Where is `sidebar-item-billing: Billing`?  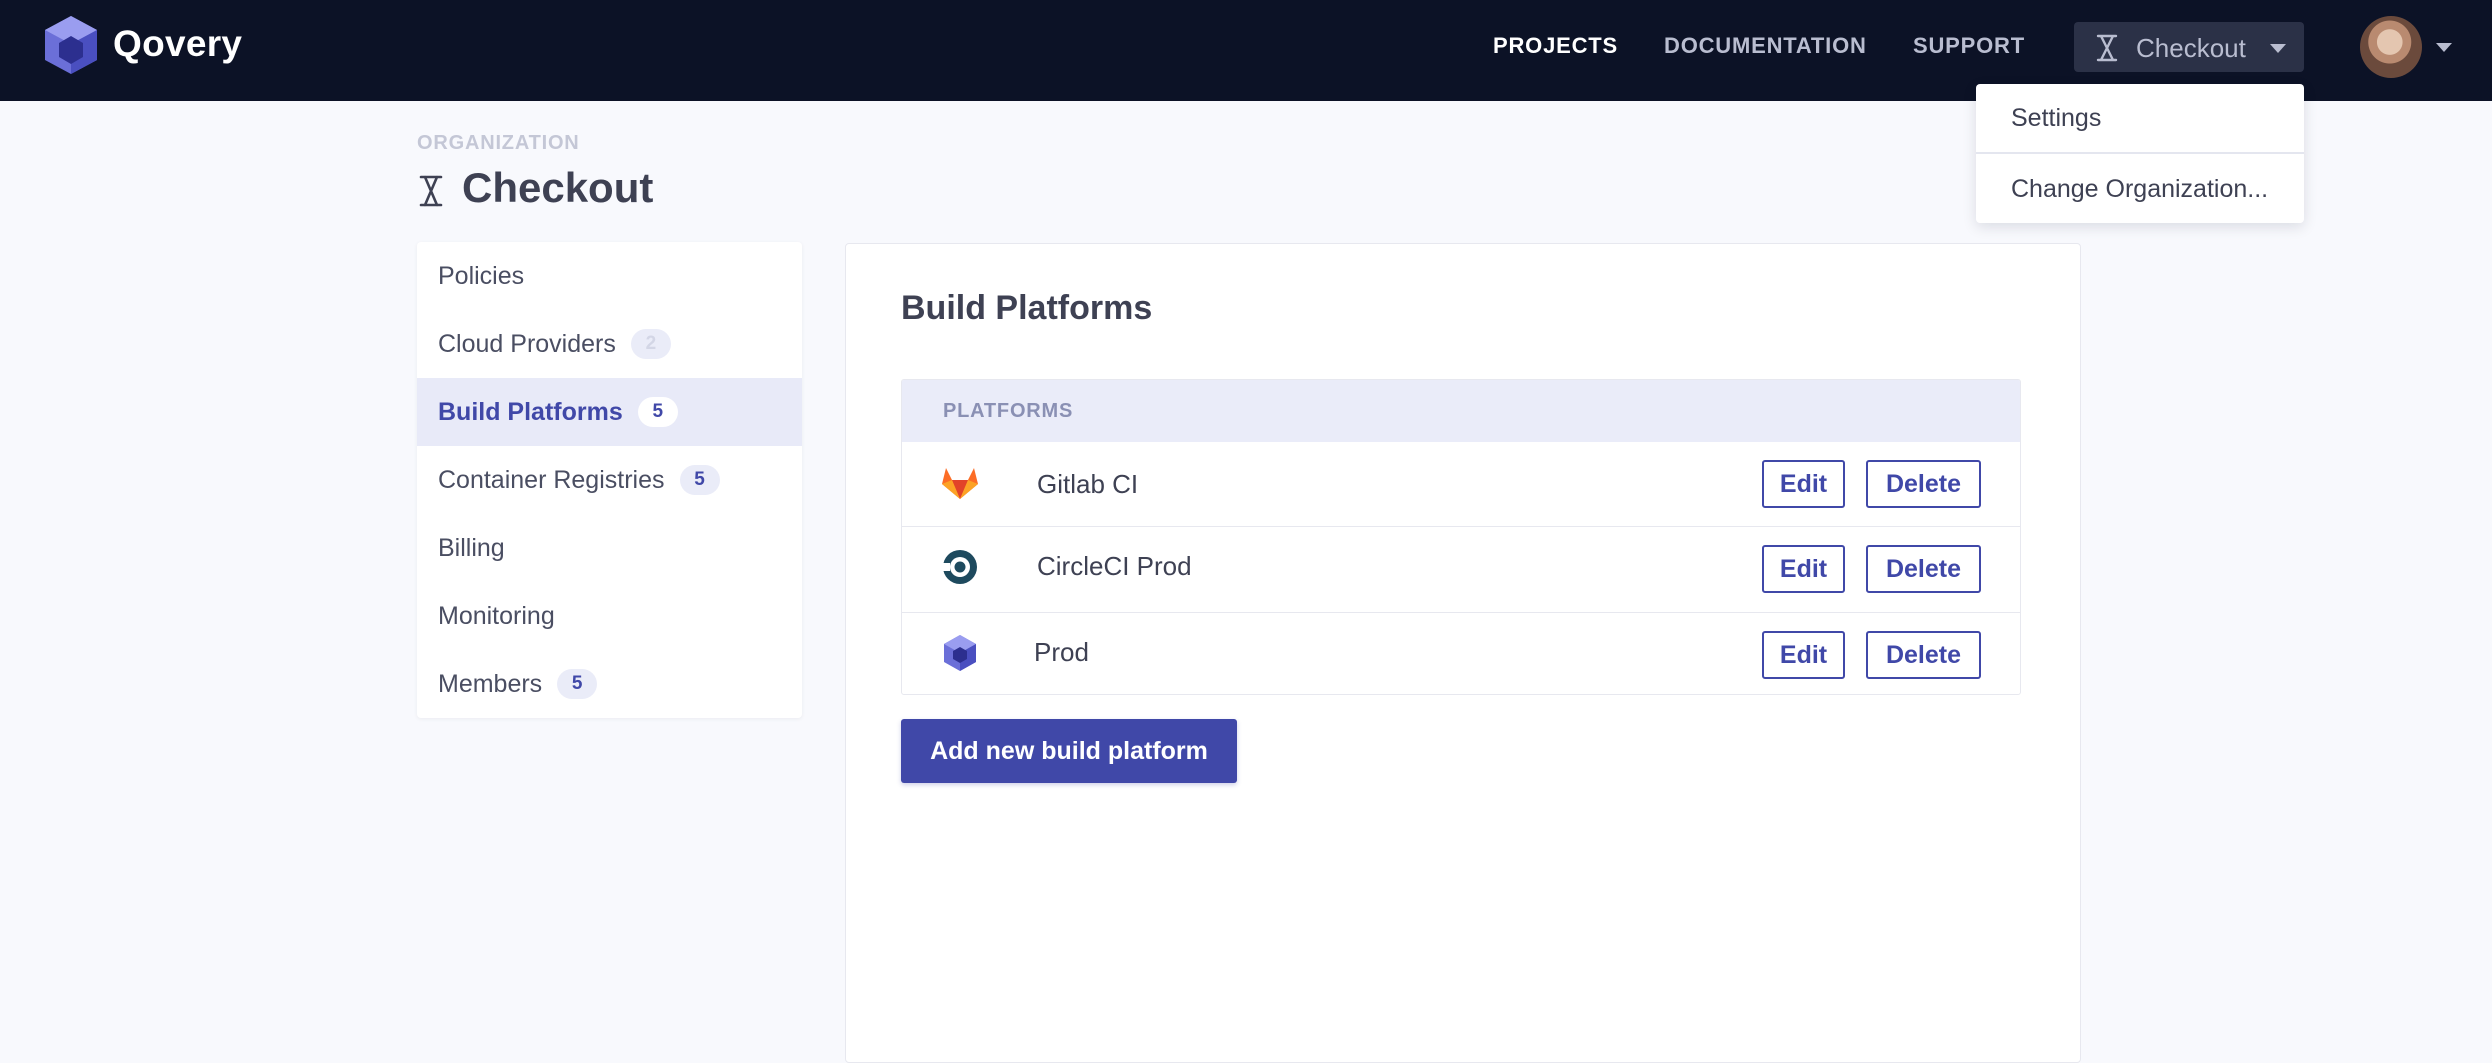
sidebar-item-billing: Billing is located at coordinates (609, 548).